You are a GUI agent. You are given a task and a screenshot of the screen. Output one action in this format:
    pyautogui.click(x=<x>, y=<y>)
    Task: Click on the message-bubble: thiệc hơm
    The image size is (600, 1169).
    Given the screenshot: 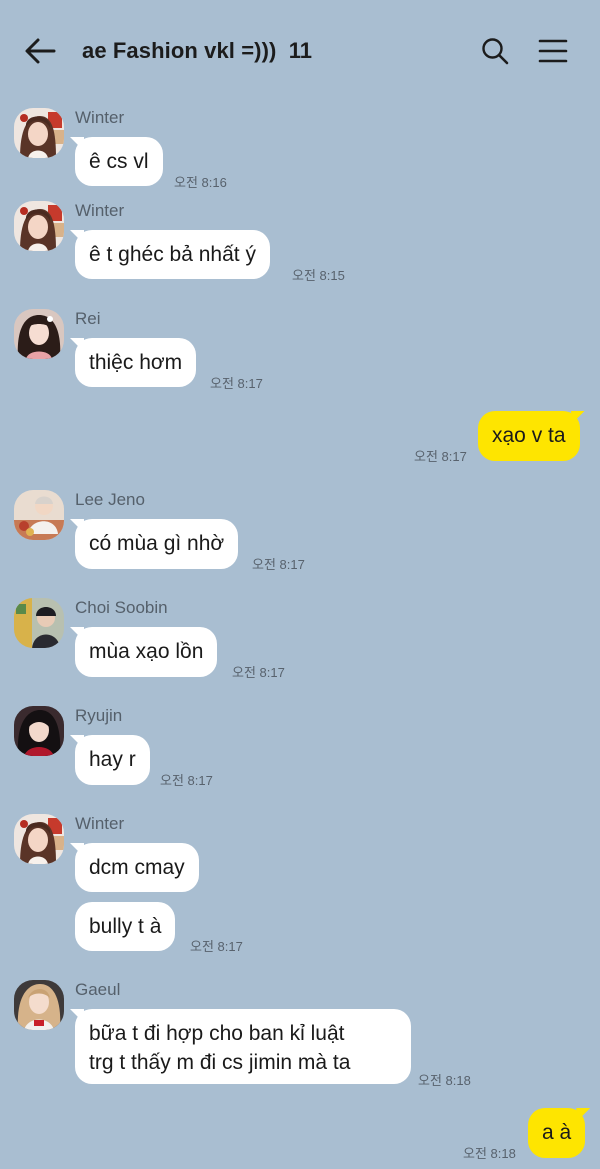 What is the action you would take?
    pyautogui.click(x=136, y=362)
    